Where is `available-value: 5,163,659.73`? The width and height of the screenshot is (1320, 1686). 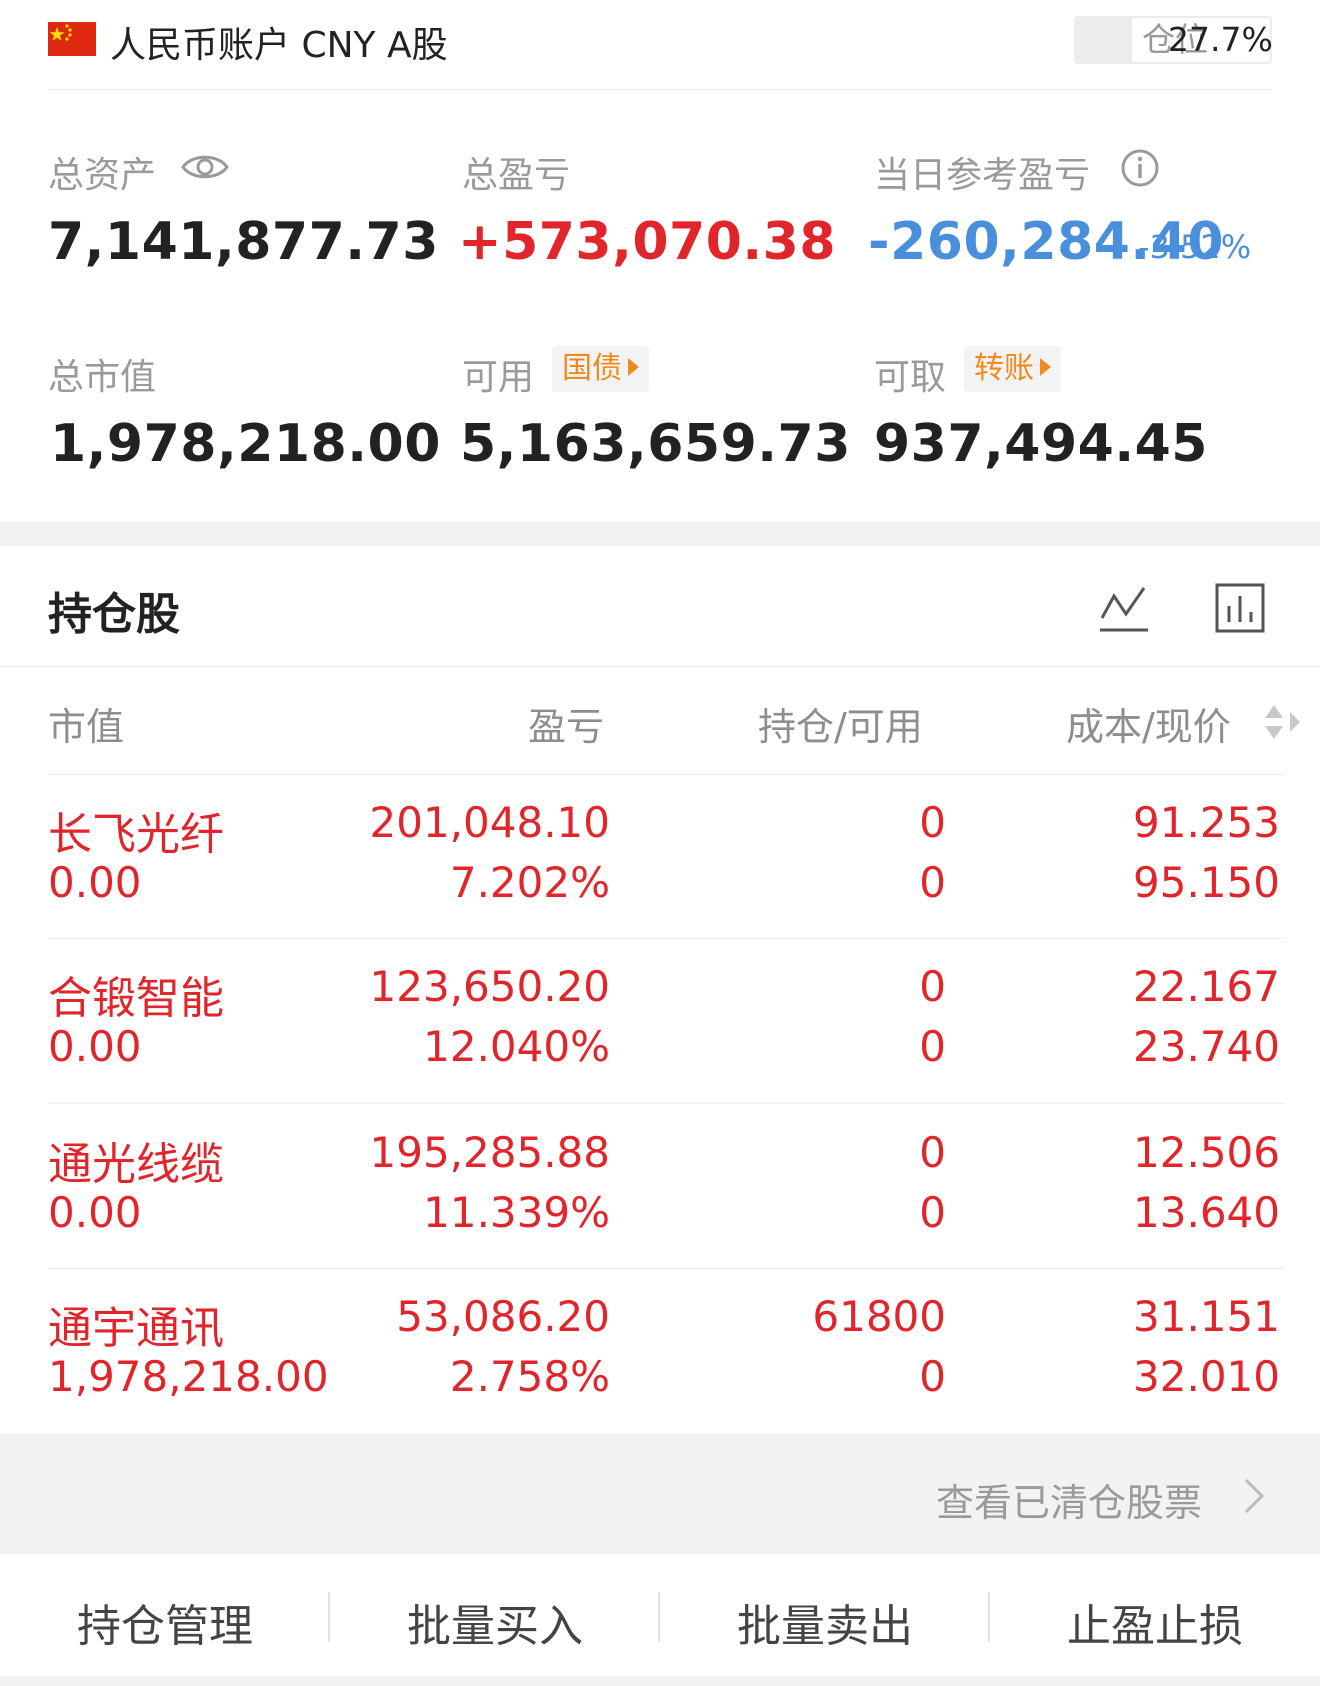 available-value: 5,163,659.73 is located at coordinates (655, 444).